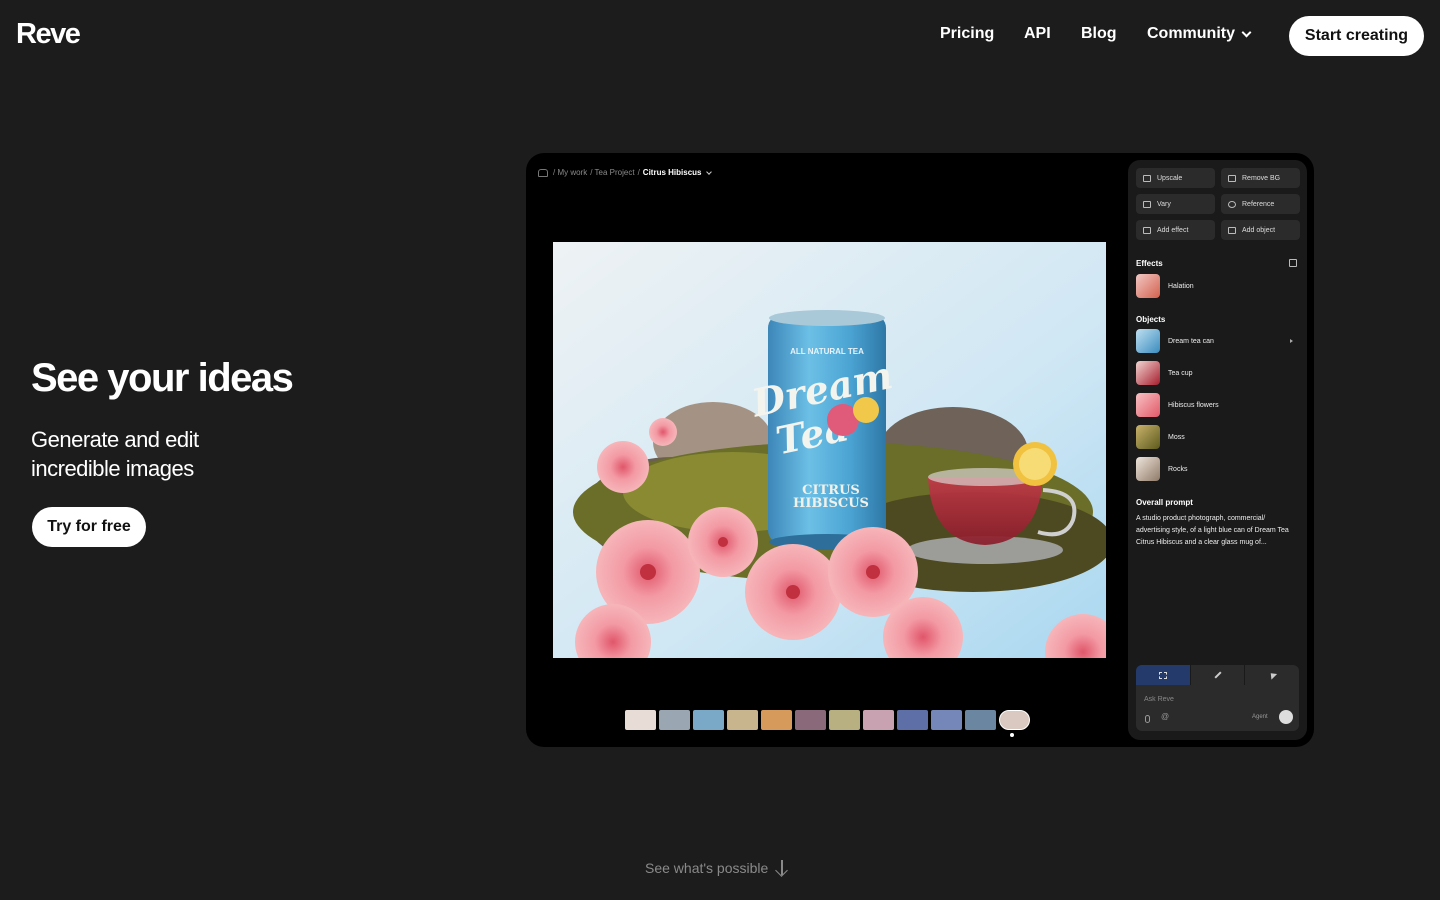 This screenshot has width=1440, height=900. What do you see at coordinates (1193, 405) in the screenshot?
I see `object-label: Hibiscus flowers` at bounding box center [1193, 405].